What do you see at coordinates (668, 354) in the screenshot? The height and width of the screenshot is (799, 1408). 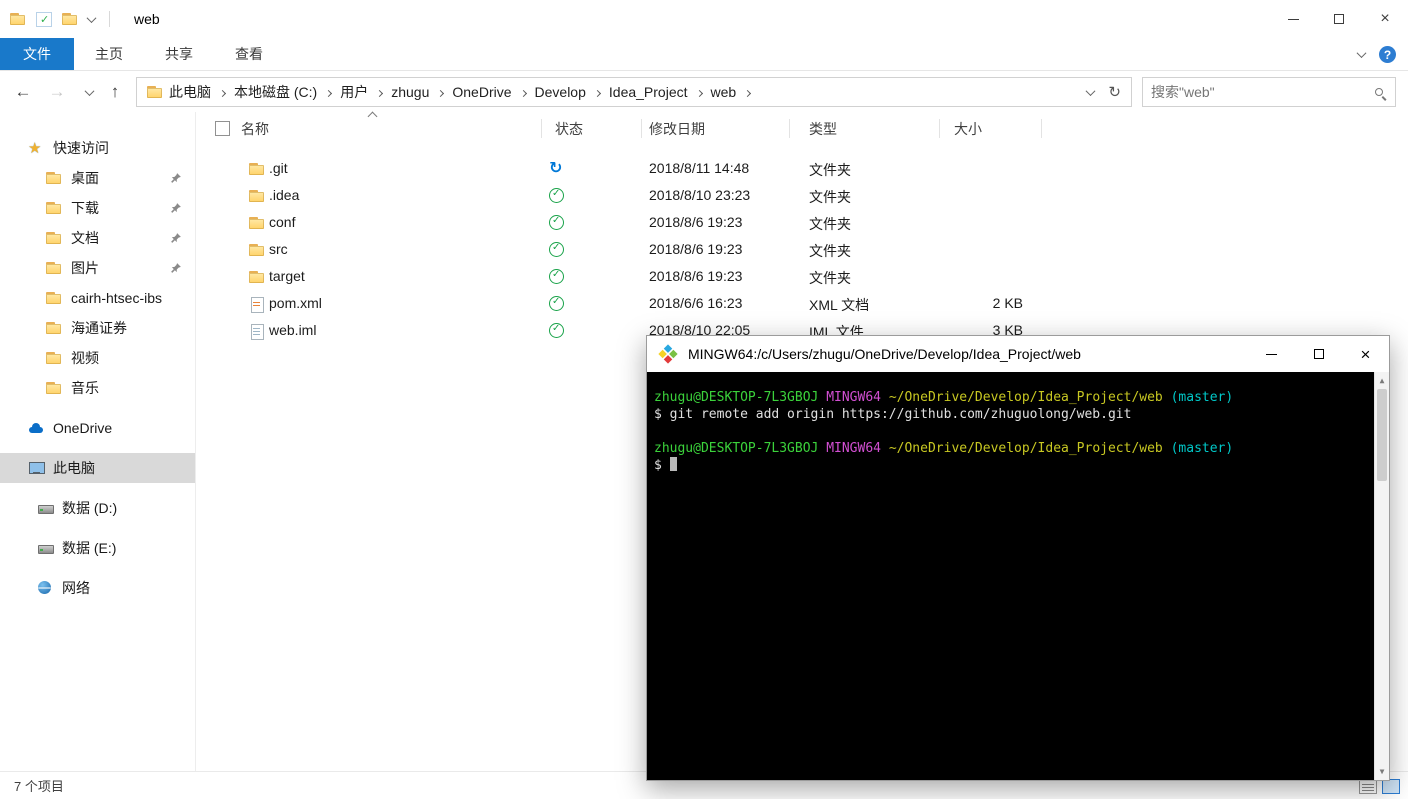 I see `git-bash-icon` at bounding box center [668, 354].